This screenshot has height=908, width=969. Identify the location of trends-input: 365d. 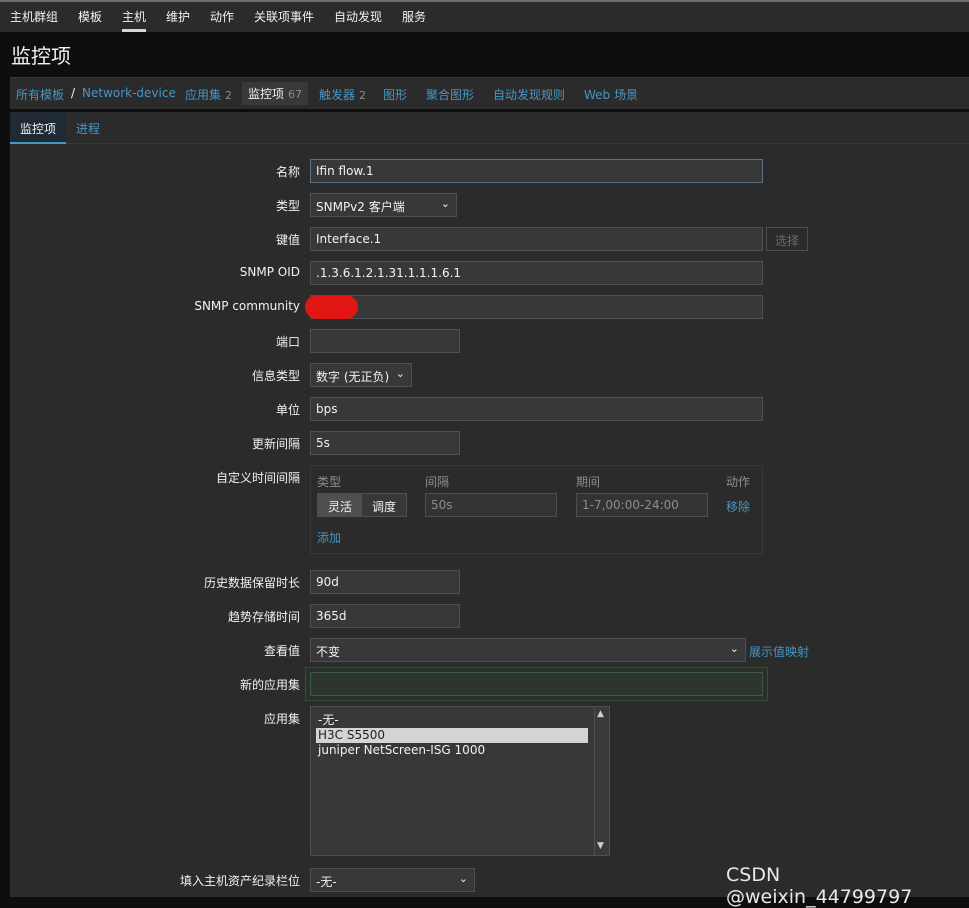
(385, 616).